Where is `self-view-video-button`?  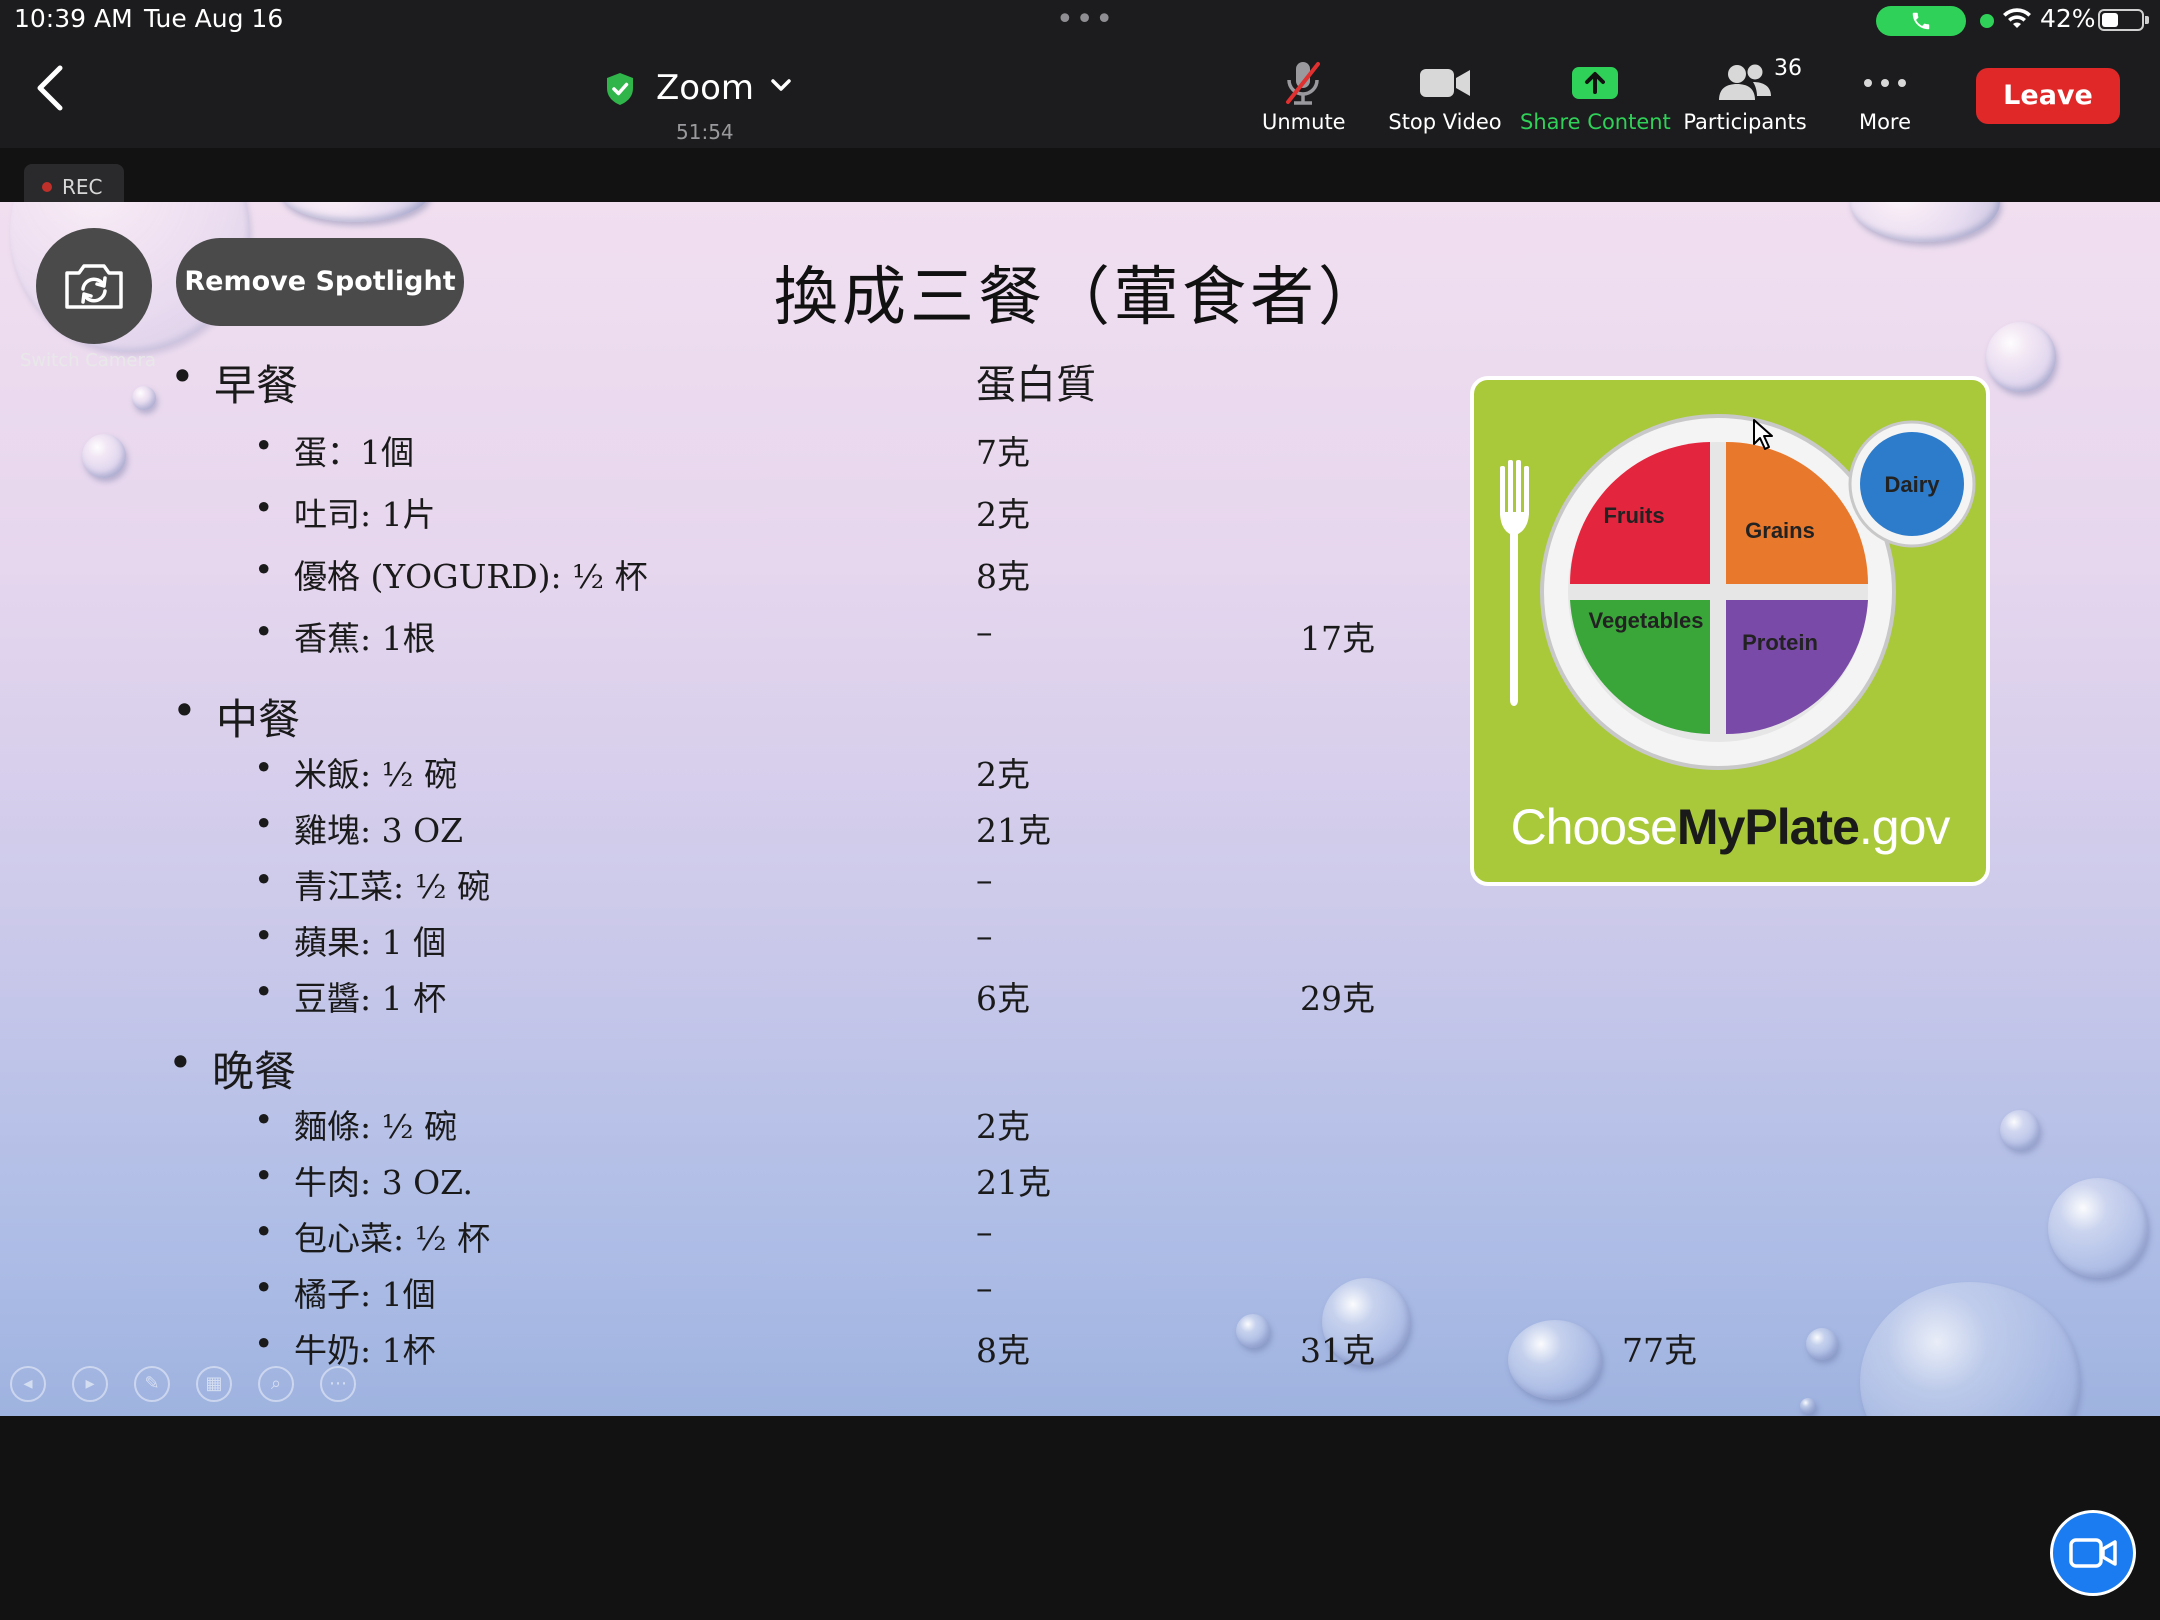 self-view-video-button is located at coordinates (2093, 1553).